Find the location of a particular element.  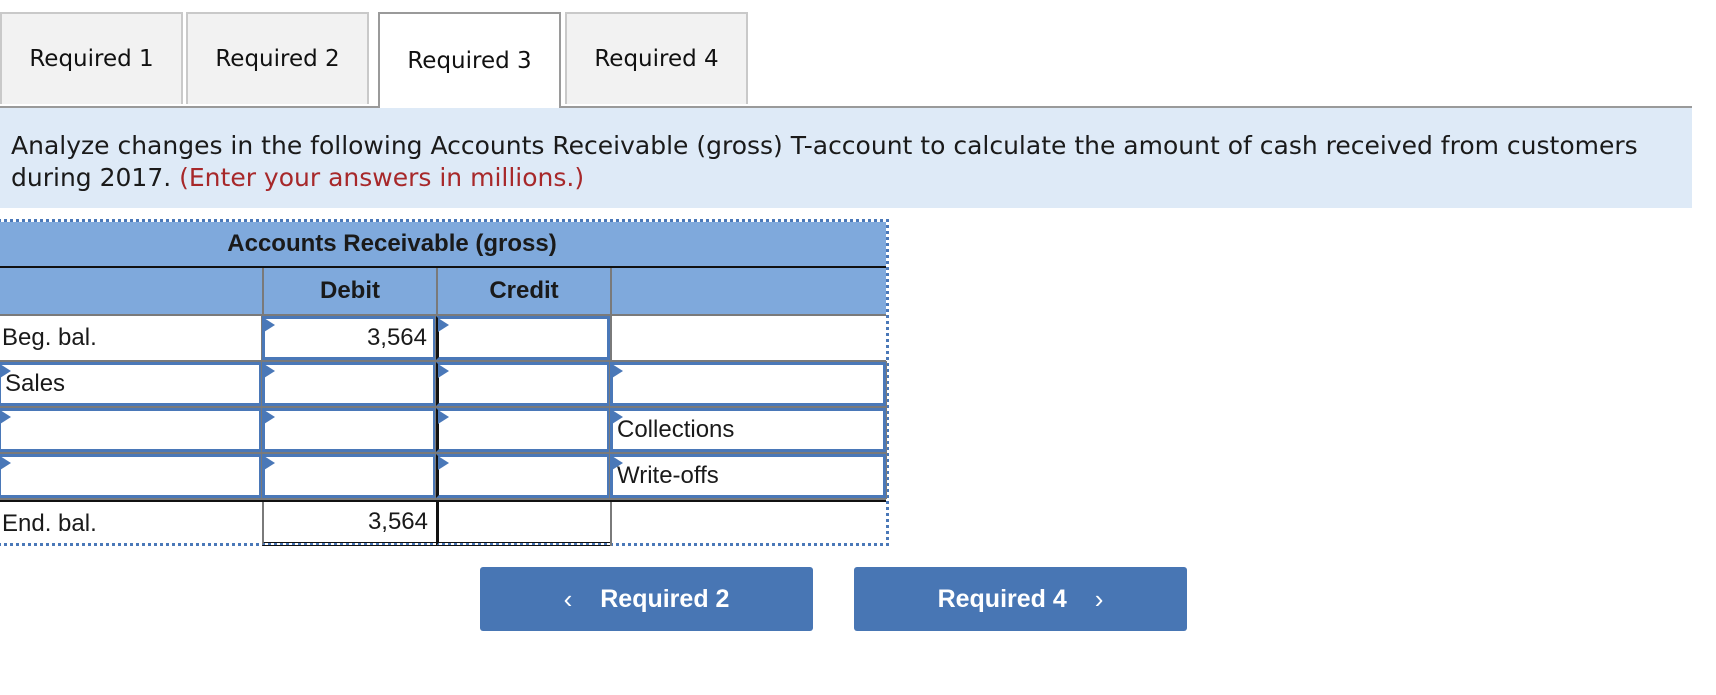

description-input is located at coordinates (748, 384).